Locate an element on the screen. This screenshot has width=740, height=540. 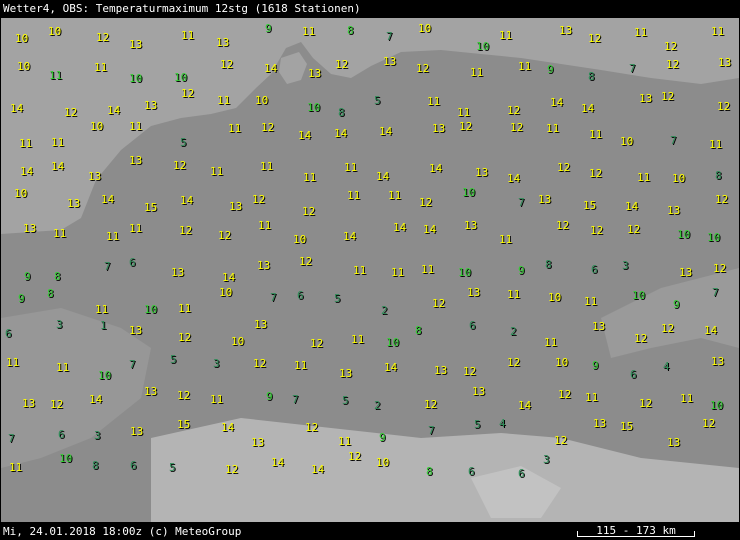
scale-line is located at coordinates (636, 536).